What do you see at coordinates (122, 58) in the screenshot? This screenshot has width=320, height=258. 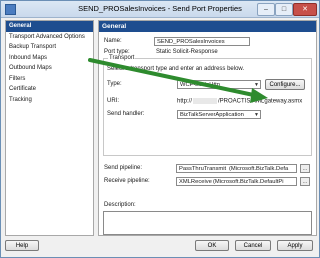 I see `transport-group-title: Transport` at bounding box center [122, 58].